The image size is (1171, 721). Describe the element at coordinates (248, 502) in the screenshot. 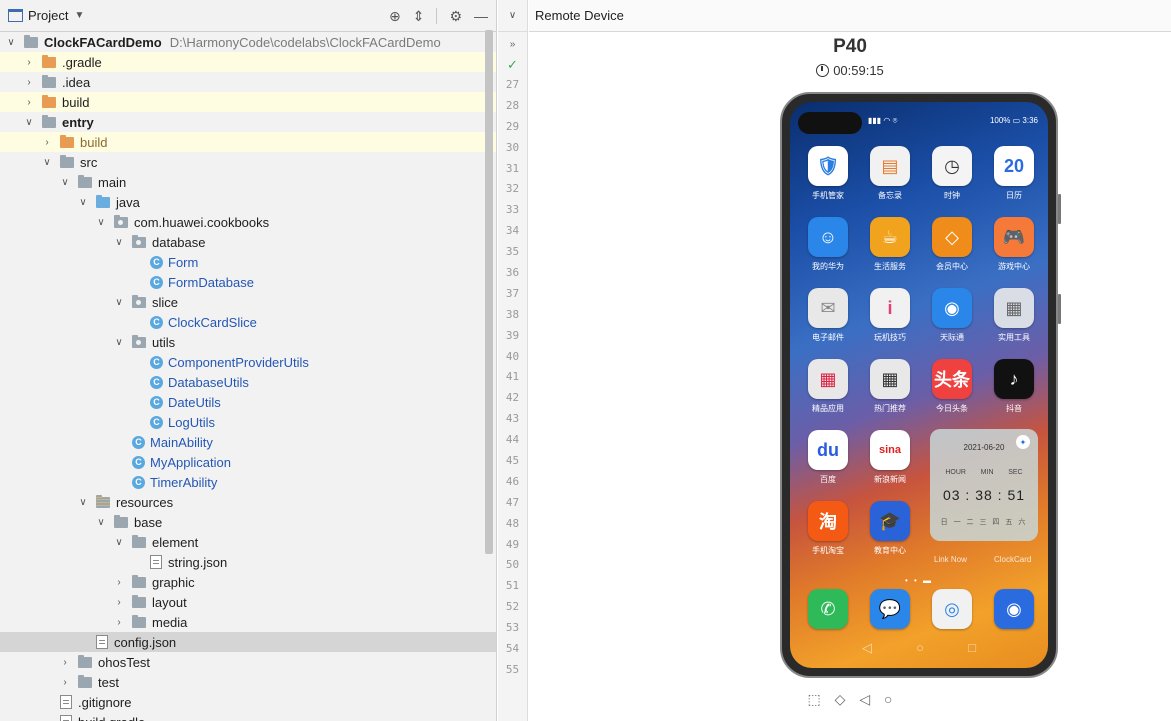

I see `tree-row: ∨ resources` at that location.